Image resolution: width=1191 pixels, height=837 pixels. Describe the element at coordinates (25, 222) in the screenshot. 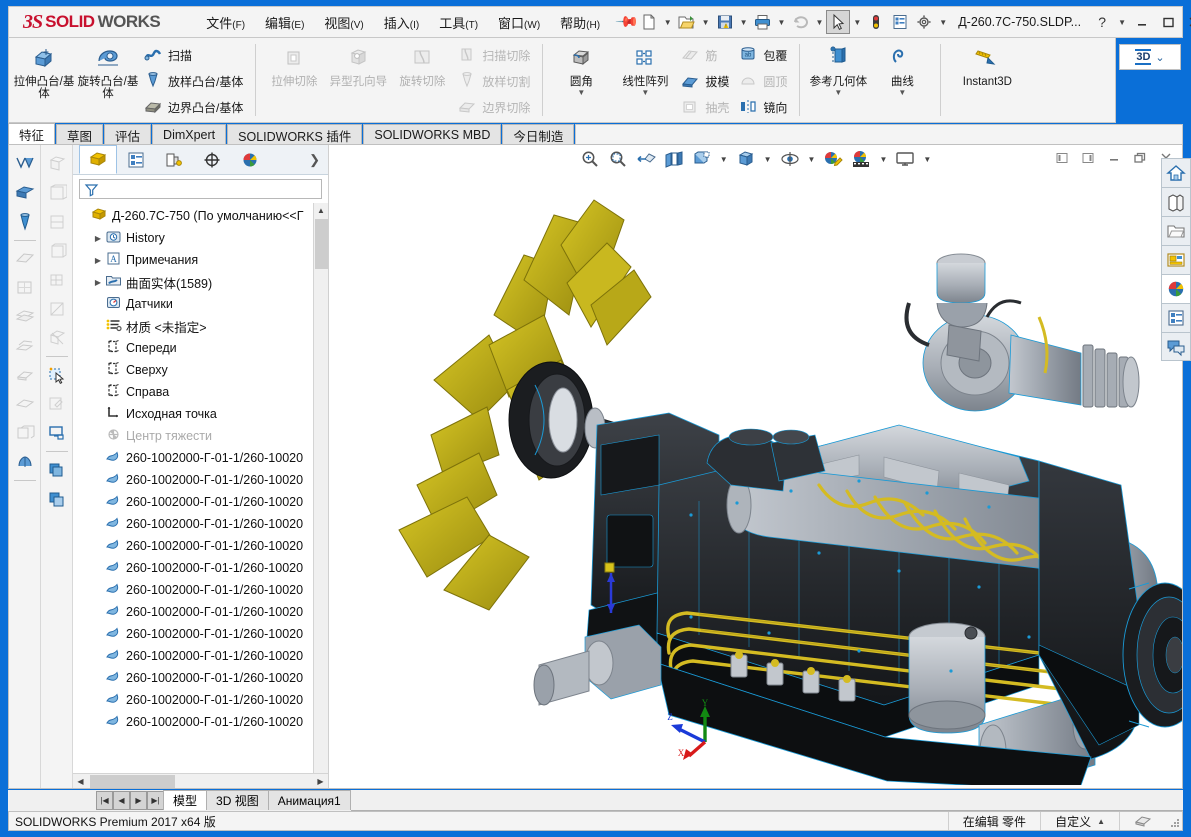

I see `surface-loft-icon` at that location.